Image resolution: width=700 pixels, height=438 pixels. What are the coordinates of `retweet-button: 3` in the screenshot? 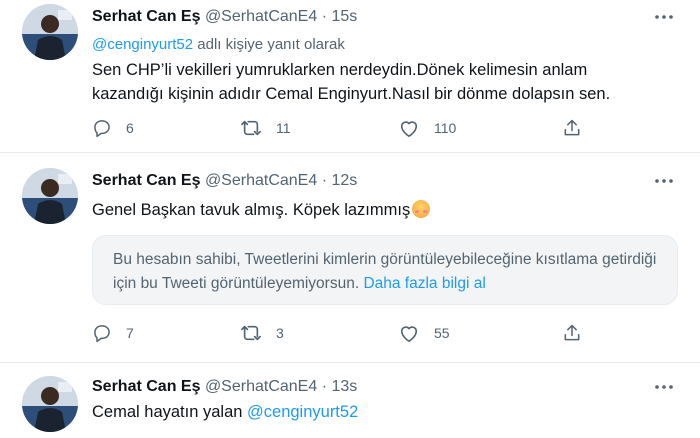 It's located at (262, 333).